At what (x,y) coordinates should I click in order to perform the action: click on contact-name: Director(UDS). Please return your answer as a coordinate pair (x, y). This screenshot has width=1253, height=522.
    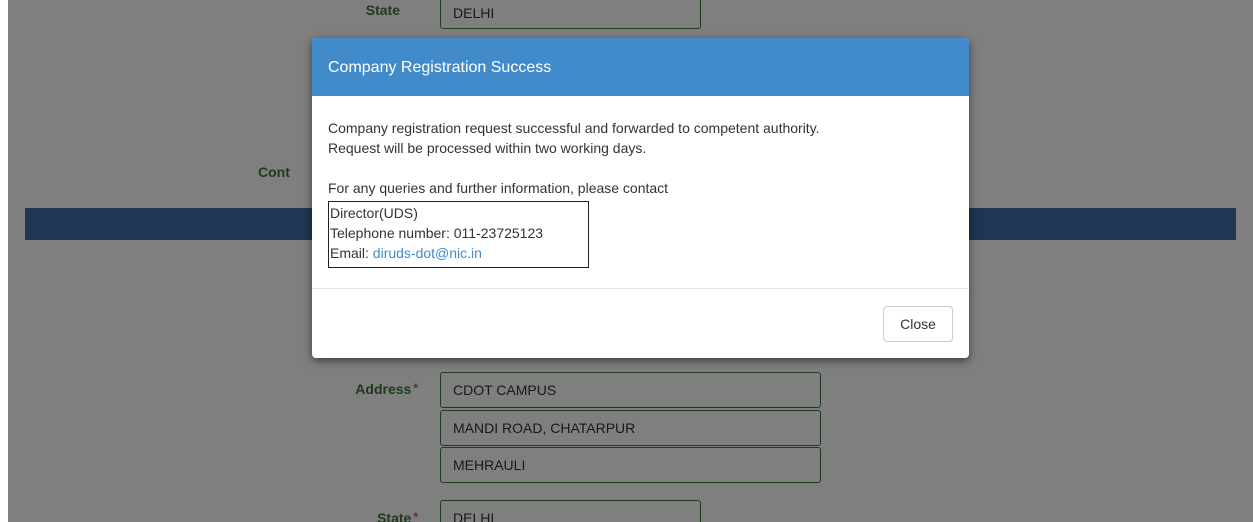
    Looking at the image, I should click on (374, 213).